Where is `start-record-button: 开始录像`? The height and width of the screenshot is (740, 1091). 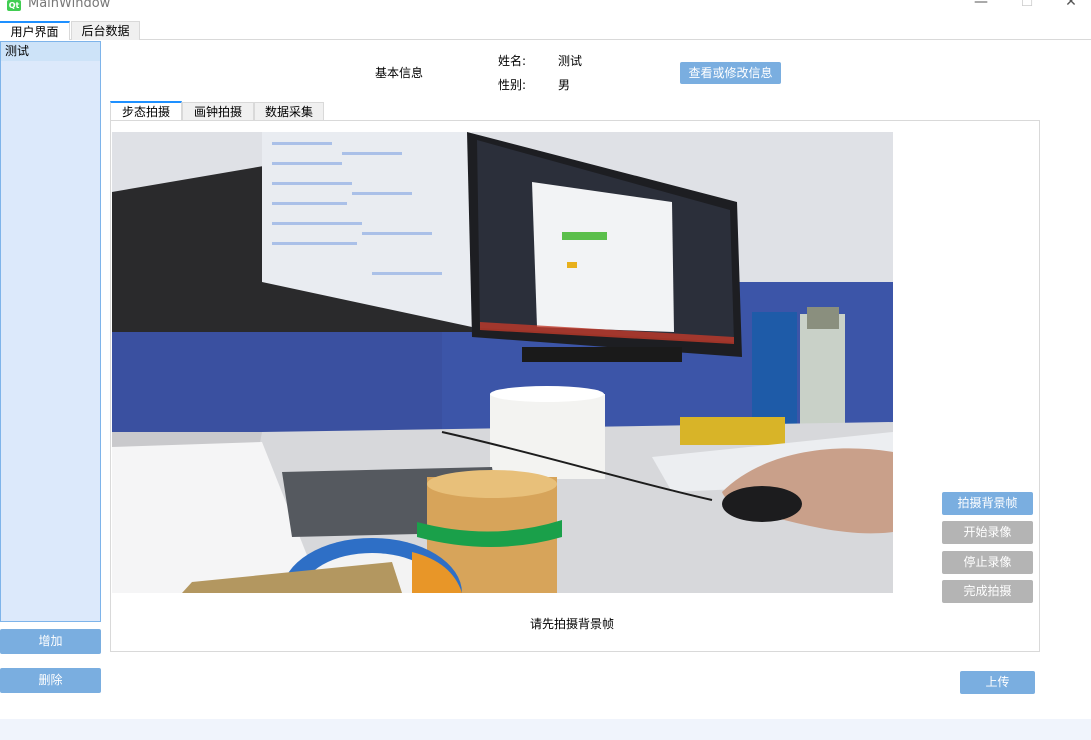 start-record-button: 开始录像 is located at coordinates (987, 532).